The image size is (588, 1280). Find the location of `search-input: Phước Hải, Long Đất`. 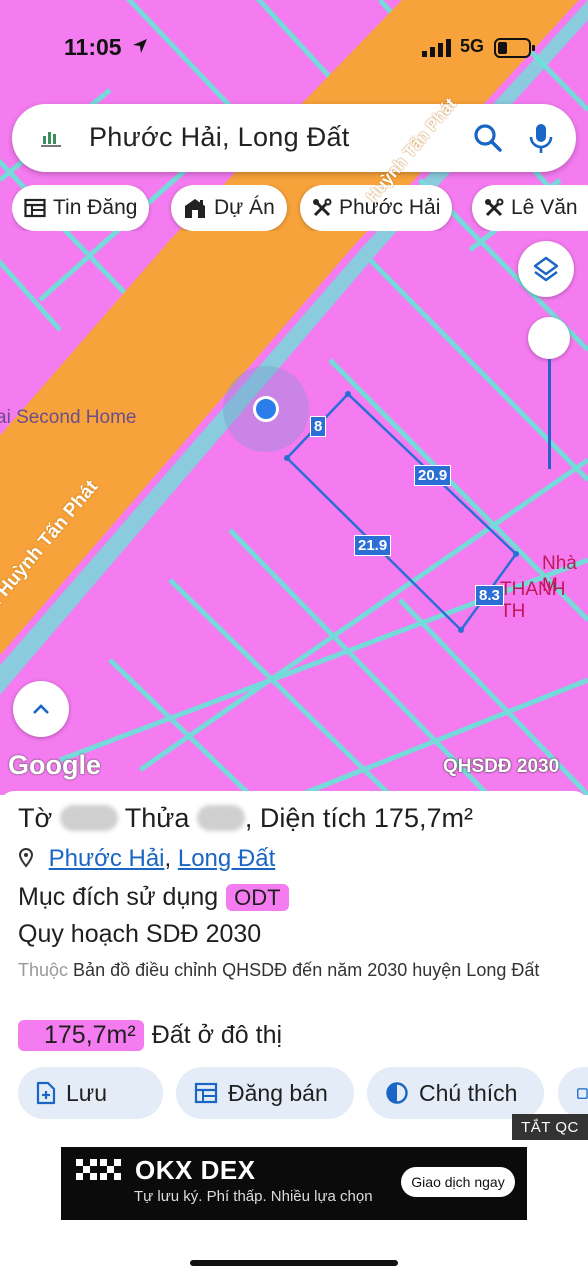

search-input: Phước Hải, Long Đất is located at coordinates (219, 137).